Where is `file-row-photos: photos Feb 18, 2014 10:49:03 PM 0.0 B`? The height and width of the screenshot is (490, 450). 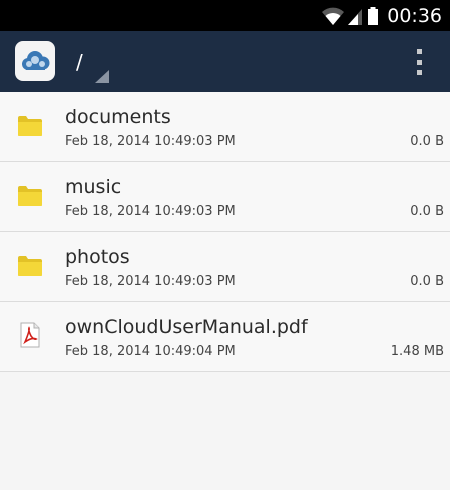 file-row-photos: photos Feb 18, 2014 10:49:03 PM 0.0 B is located at coordinates (225, 267).